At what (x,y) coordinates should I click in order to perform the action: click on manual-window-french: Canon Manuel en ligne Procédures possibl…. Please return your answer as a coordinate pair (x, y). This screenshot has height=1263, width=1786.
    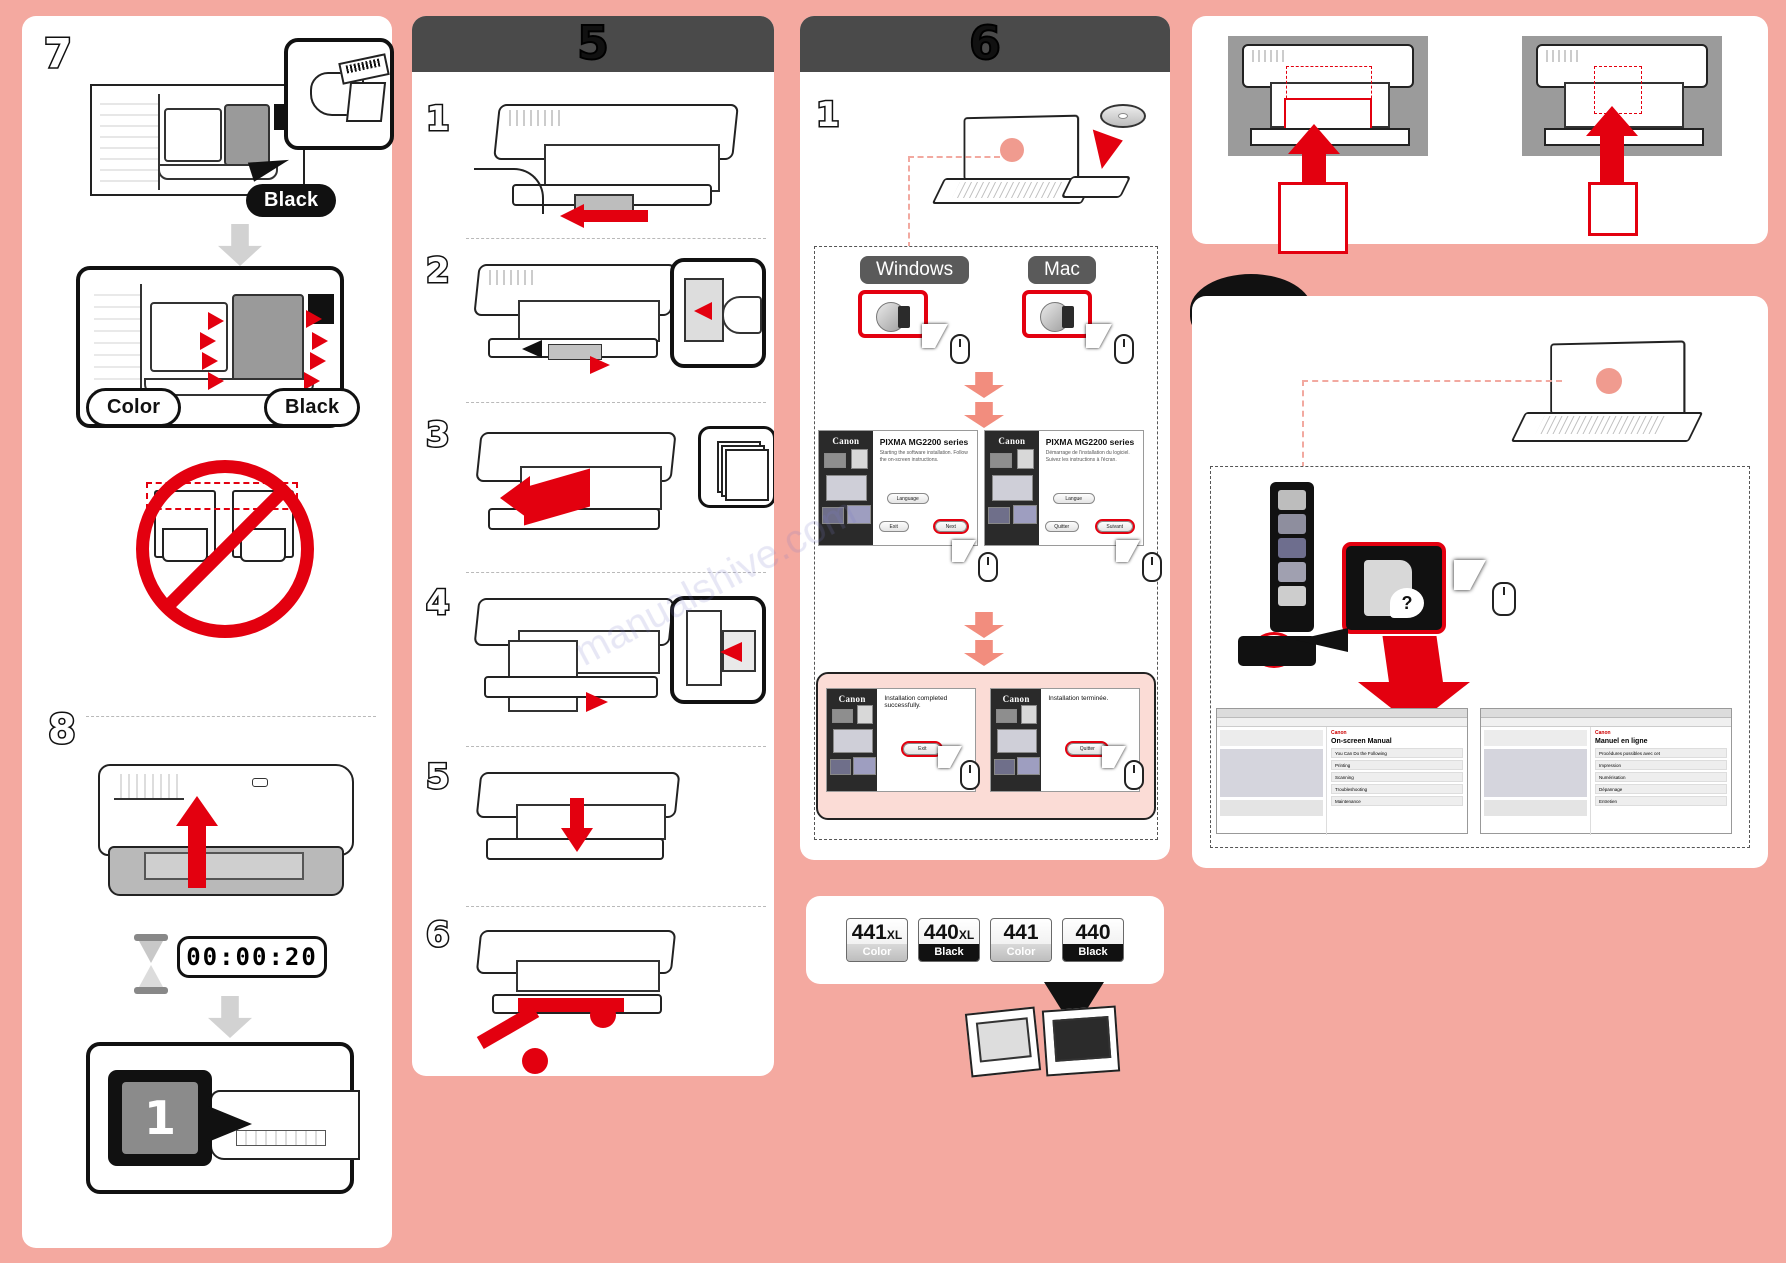
    Looking at the image, I should click on (1606, 771).